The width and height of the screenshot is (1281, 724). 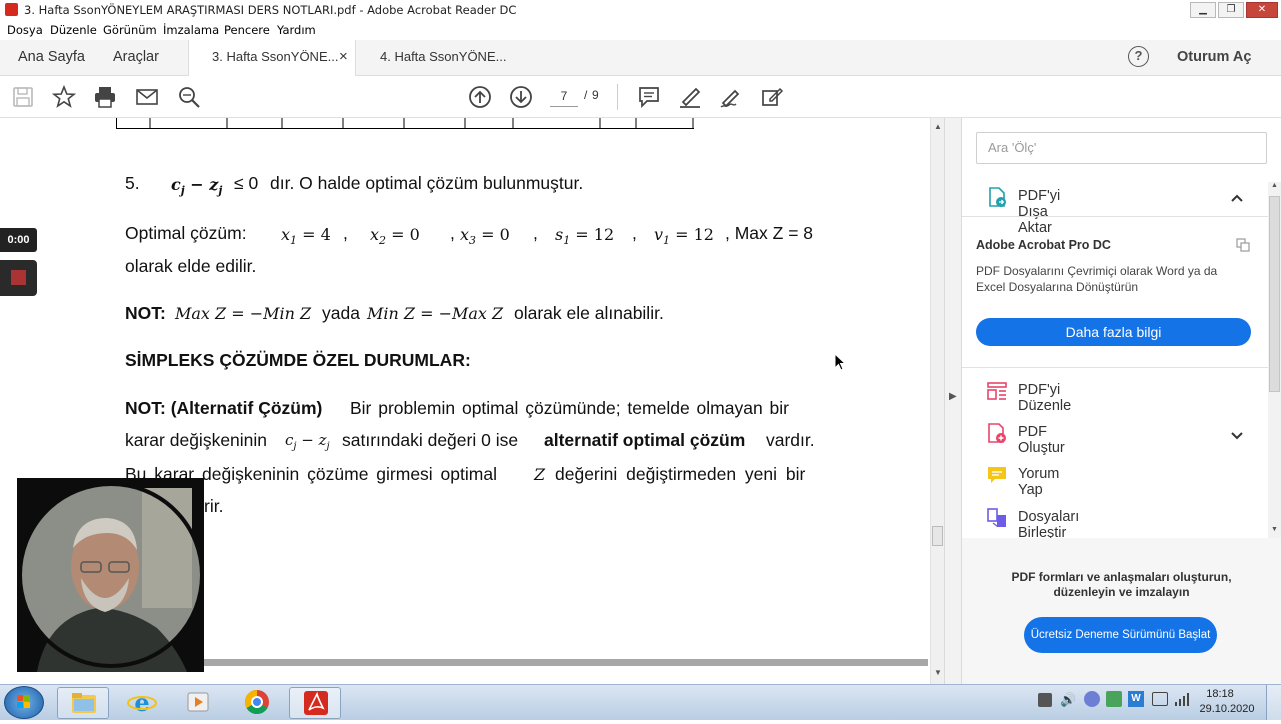 I want to click on save-icon, so click(x=23, y=97).